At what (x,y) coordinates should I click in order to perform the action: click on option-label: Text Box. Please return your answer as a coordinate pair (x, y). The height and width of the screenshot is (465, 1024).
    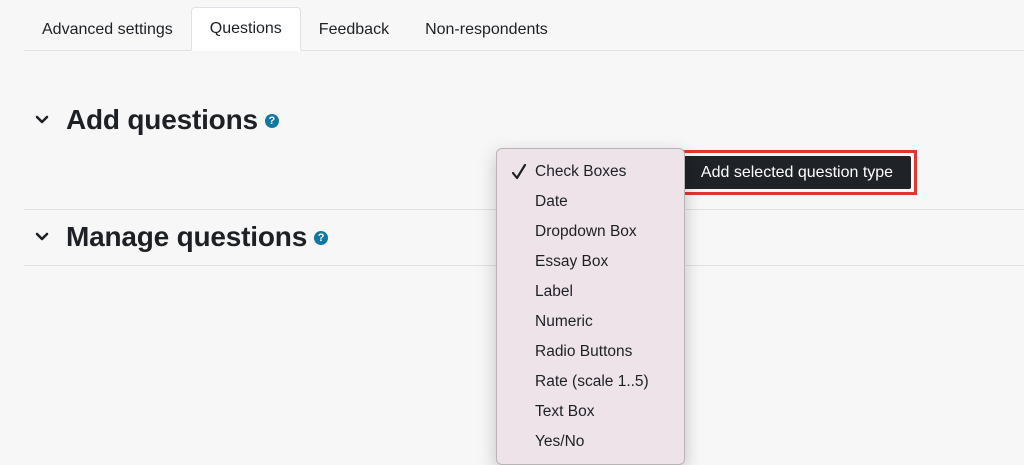
    Looking at the image, I should click on (565, 411).